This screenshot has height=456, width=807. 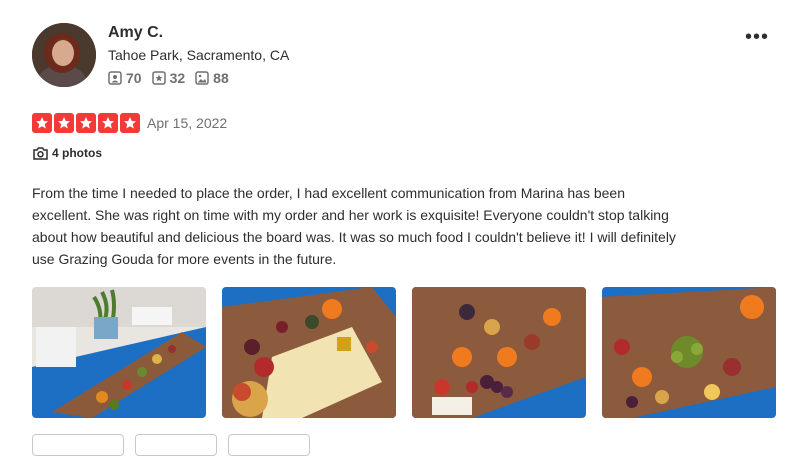 I want to click on user-stats: 70 32 88, so click(x=173, y=78).